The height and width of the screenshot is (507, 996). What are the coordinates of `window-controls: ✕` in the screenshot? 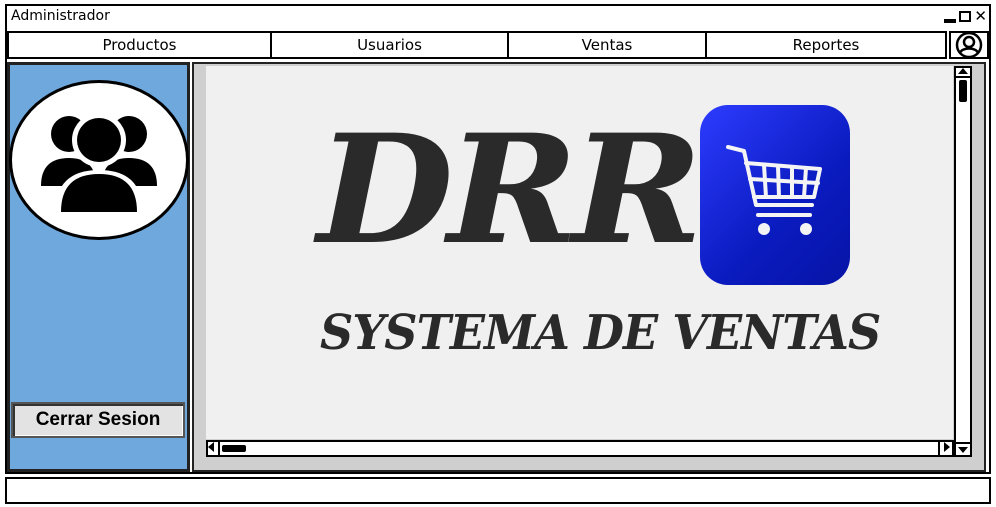 It's located at (965, 16).